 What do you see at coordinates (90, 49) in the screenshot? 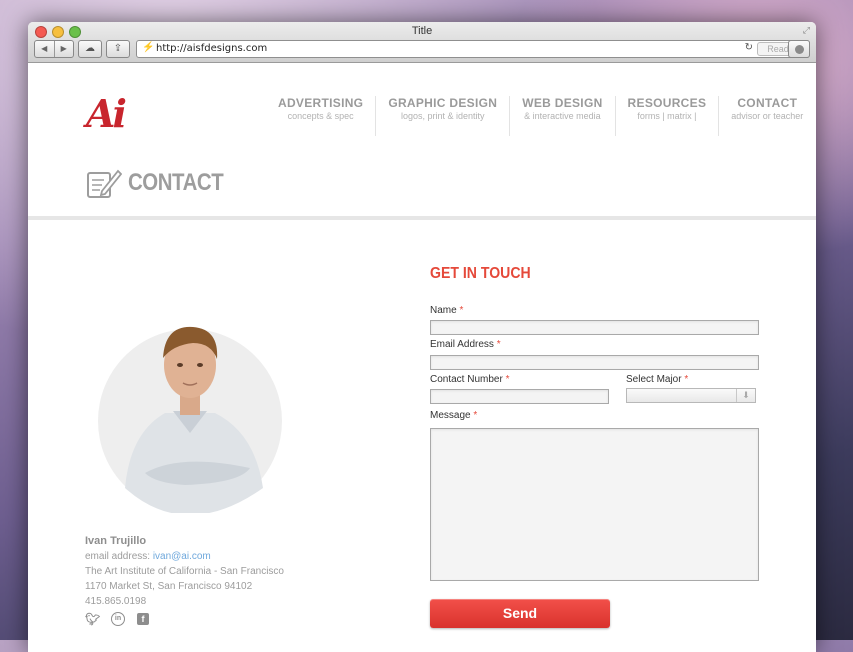
I see `icloud-tabs-button: ☁` at bounding box center [90, 49].